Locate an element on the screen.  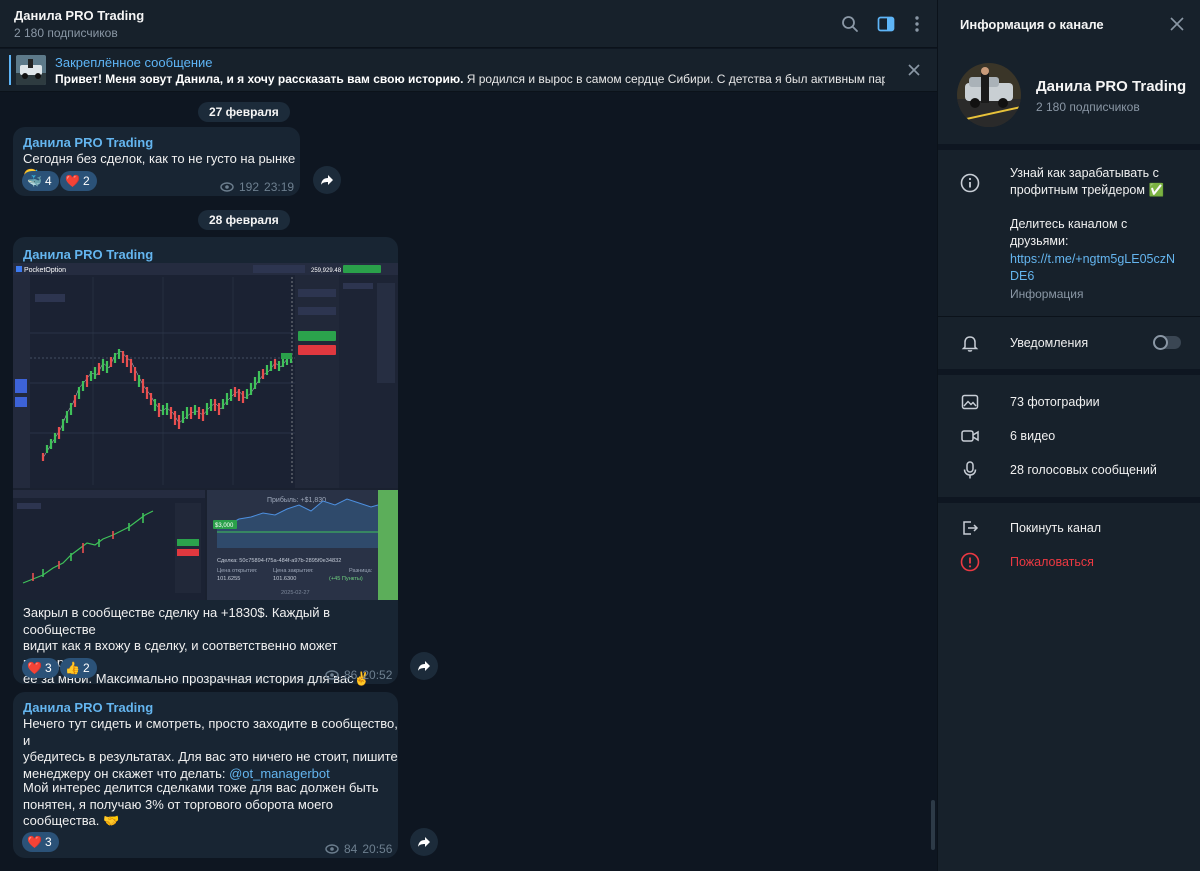
search-icon is located at coordinates (850, 24).